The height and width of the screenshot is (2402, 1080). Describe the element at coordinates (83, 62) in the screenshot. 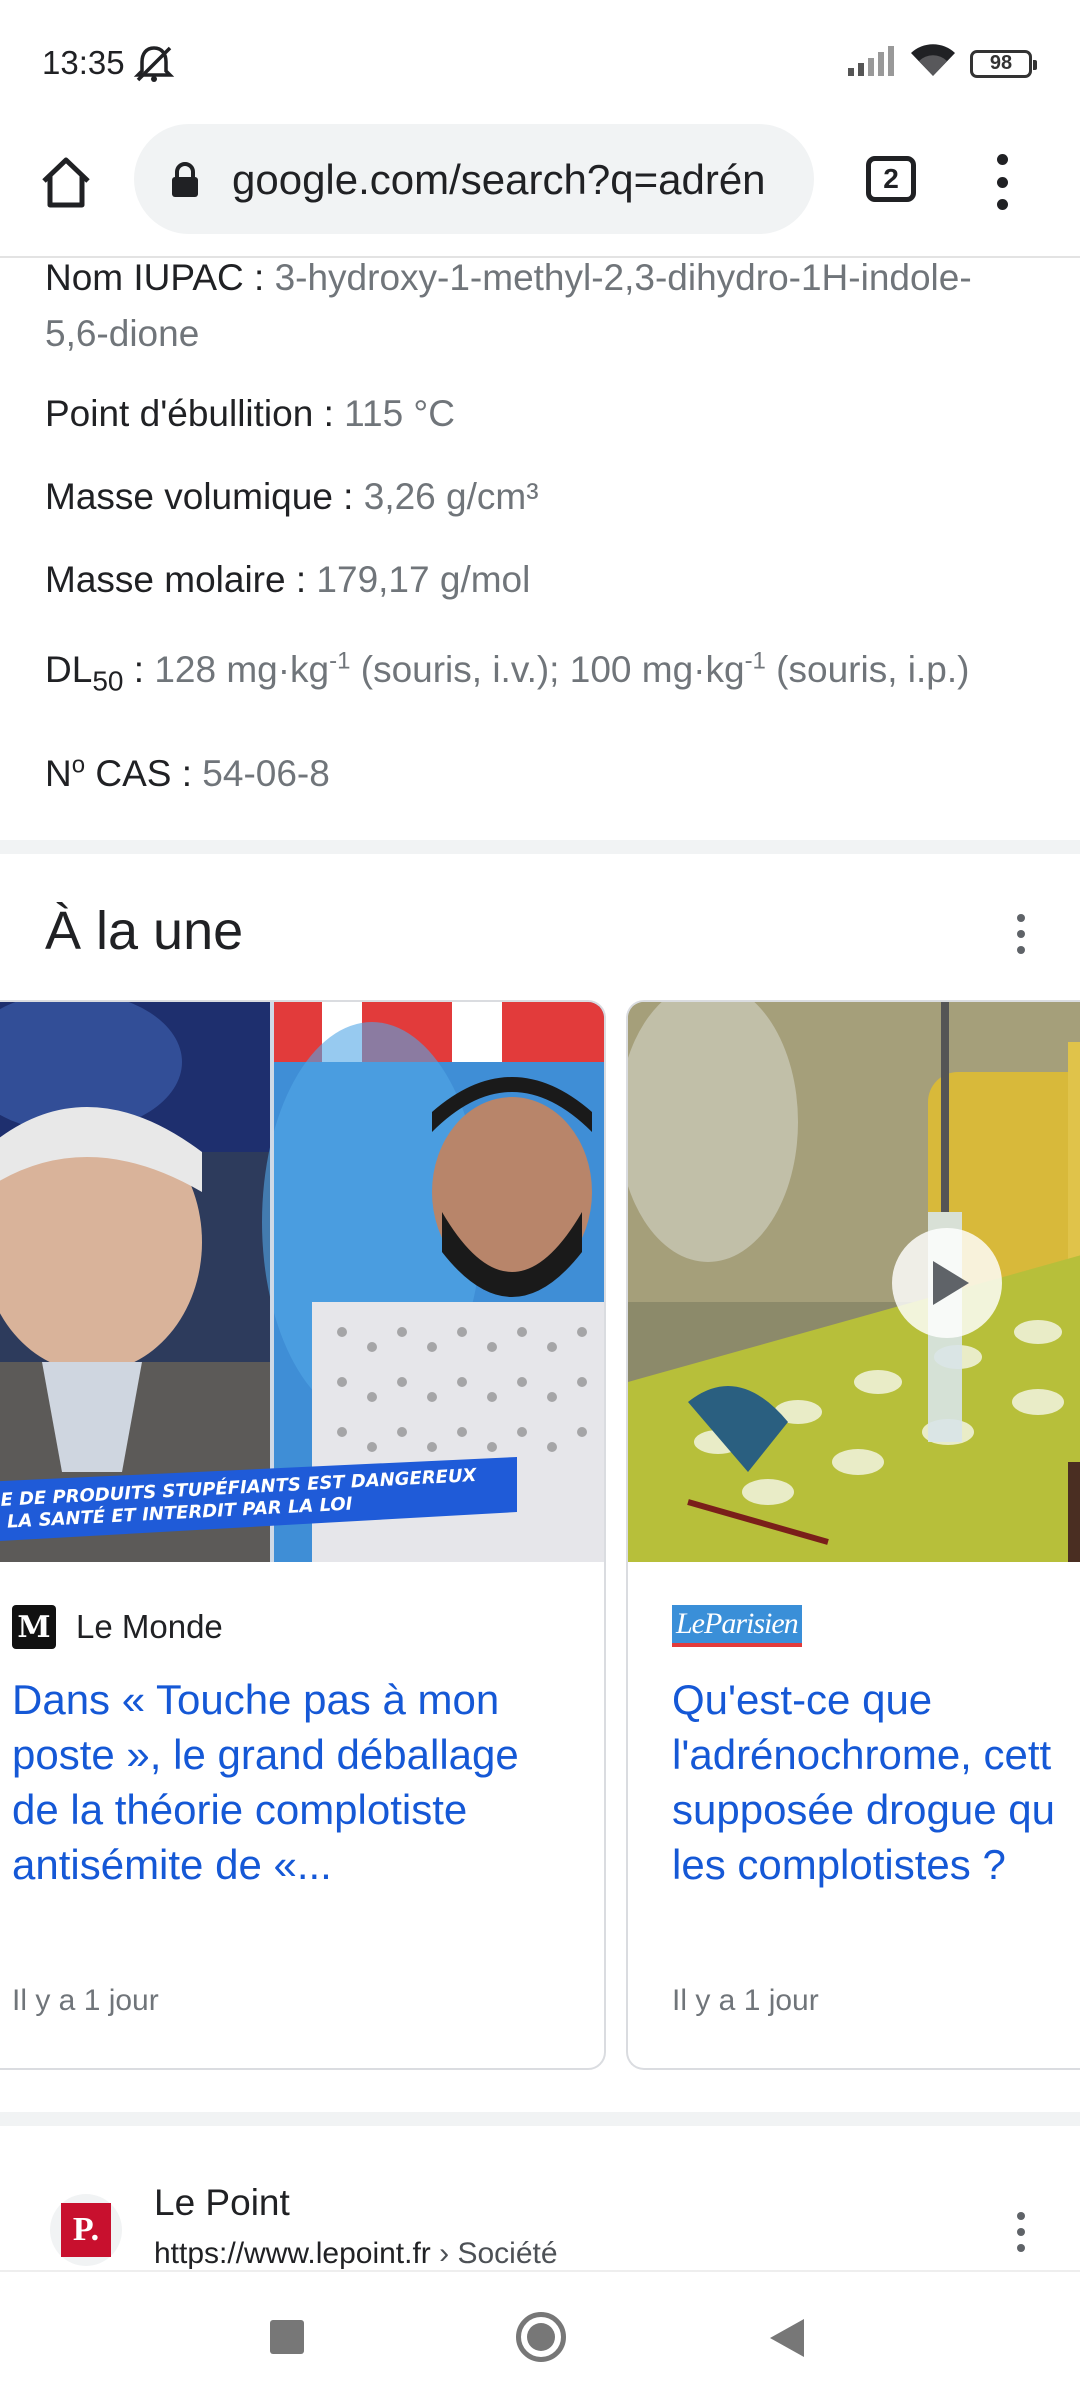

I see `clock: 13:35` at that location.